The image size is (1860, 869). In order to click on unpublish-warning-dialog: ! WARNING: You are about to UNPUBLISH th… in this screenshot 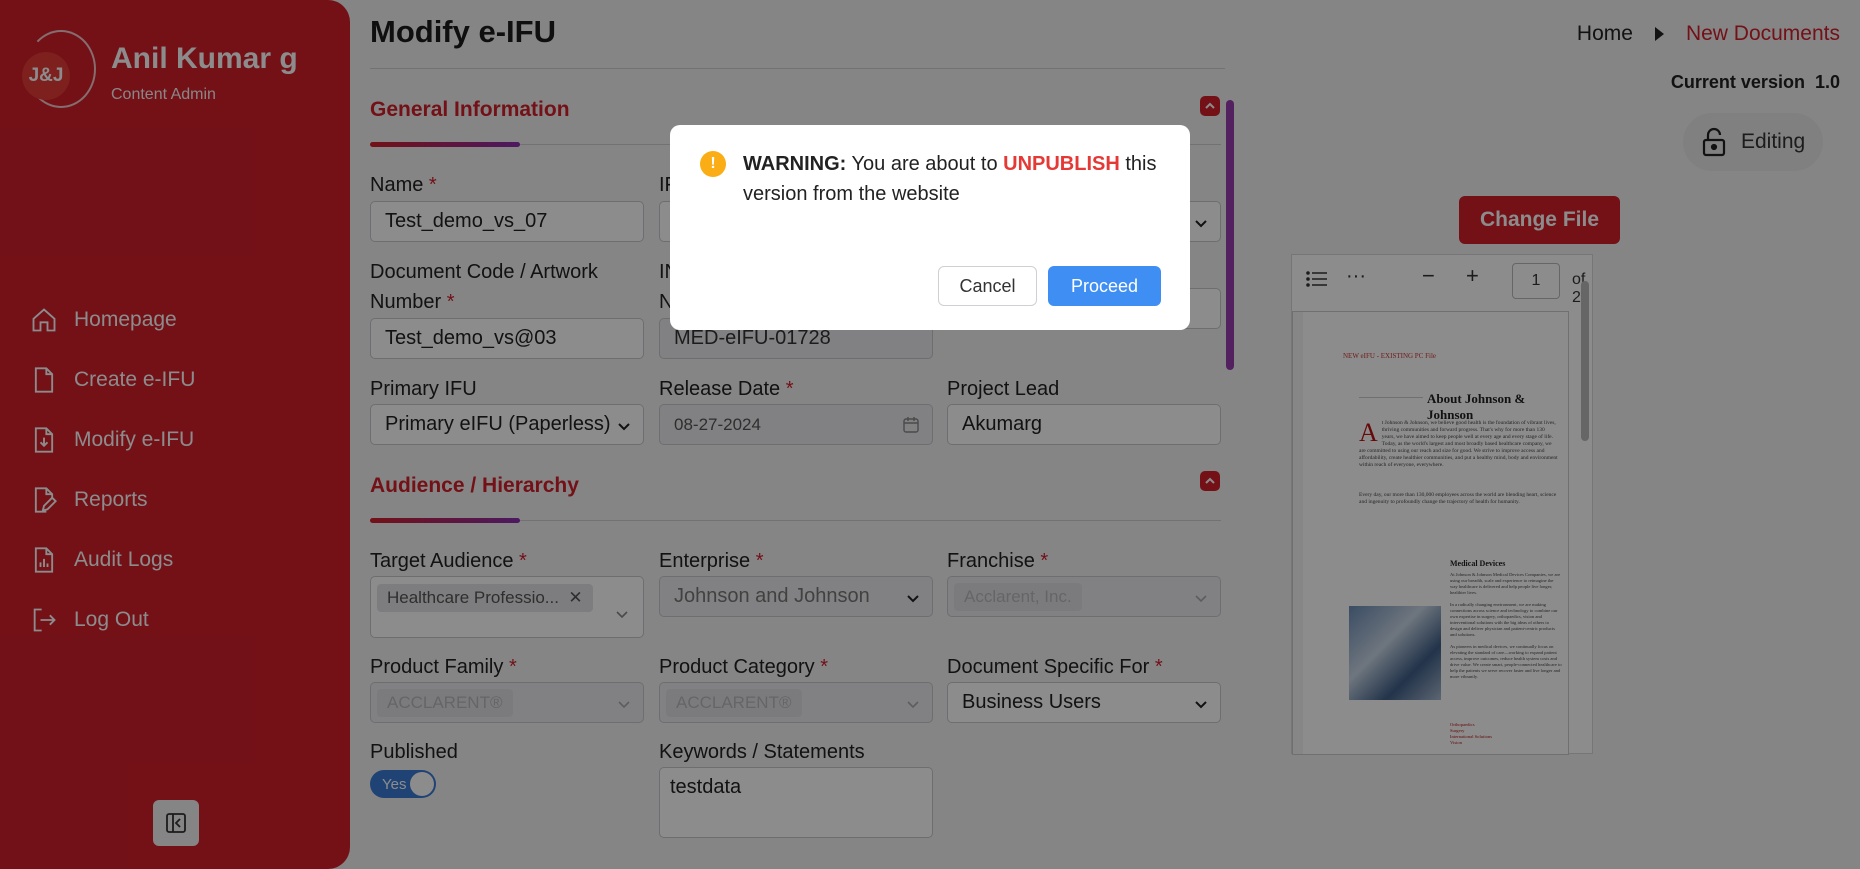, I will do `click(930, 227)`.